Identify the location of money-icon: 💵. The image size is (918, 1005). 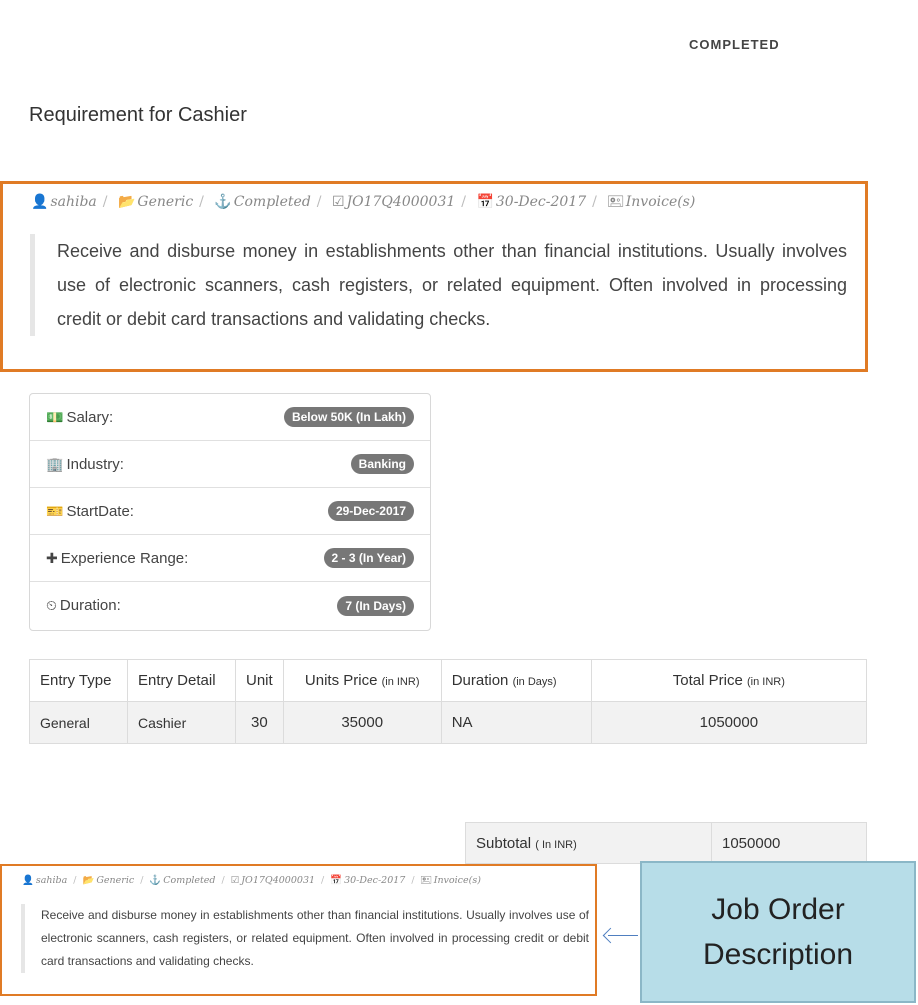
(55, 416).